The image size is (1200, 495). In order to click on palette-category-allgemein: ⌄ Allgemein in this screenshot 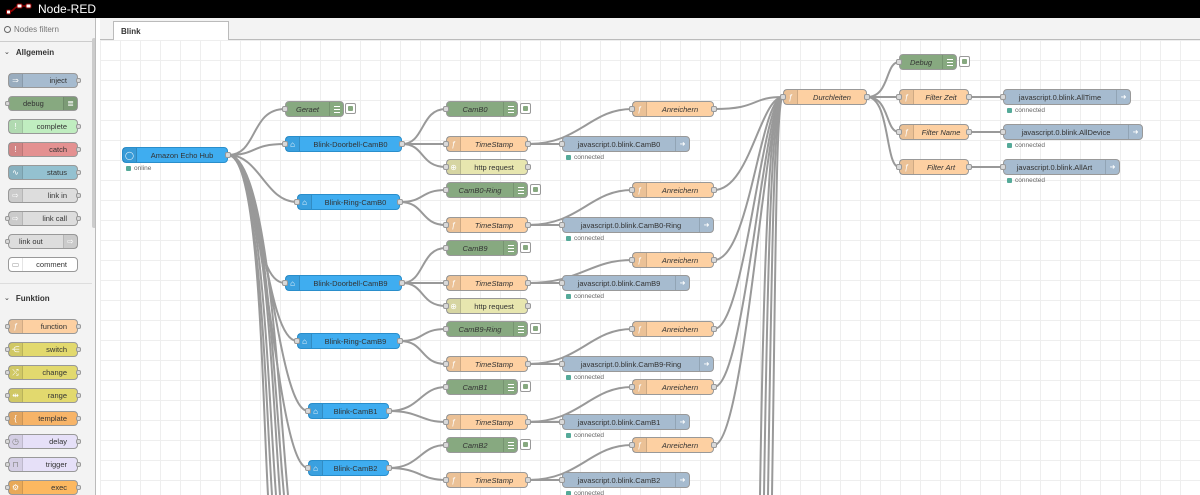, I will do `click(46, 52)`.